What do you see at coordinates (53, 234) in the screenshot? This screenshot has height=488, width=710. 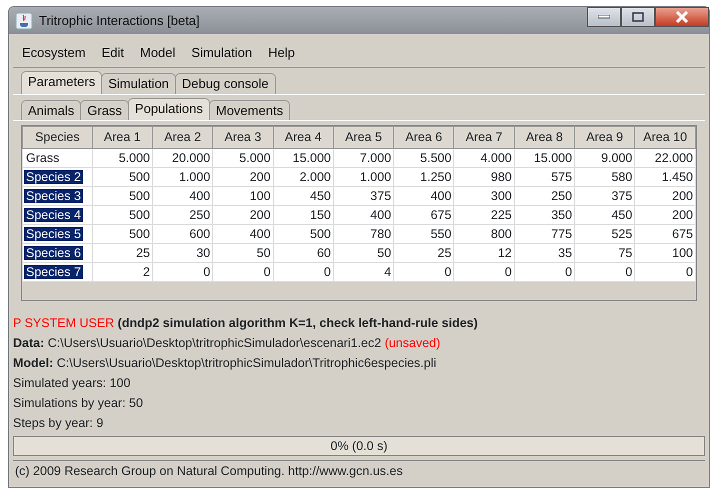 I see `species-cell: Species 5` at bounding box center [53, 234].